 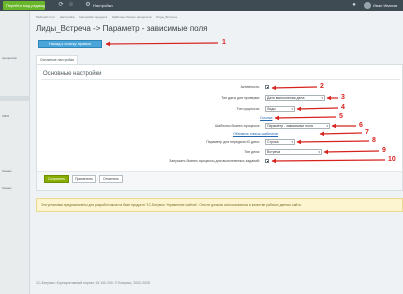 What do you see at coordinates (70, 44) in the screenshot?
I see `back-to-list-button: Назад к списку правил` at bounding box center [70, 44].